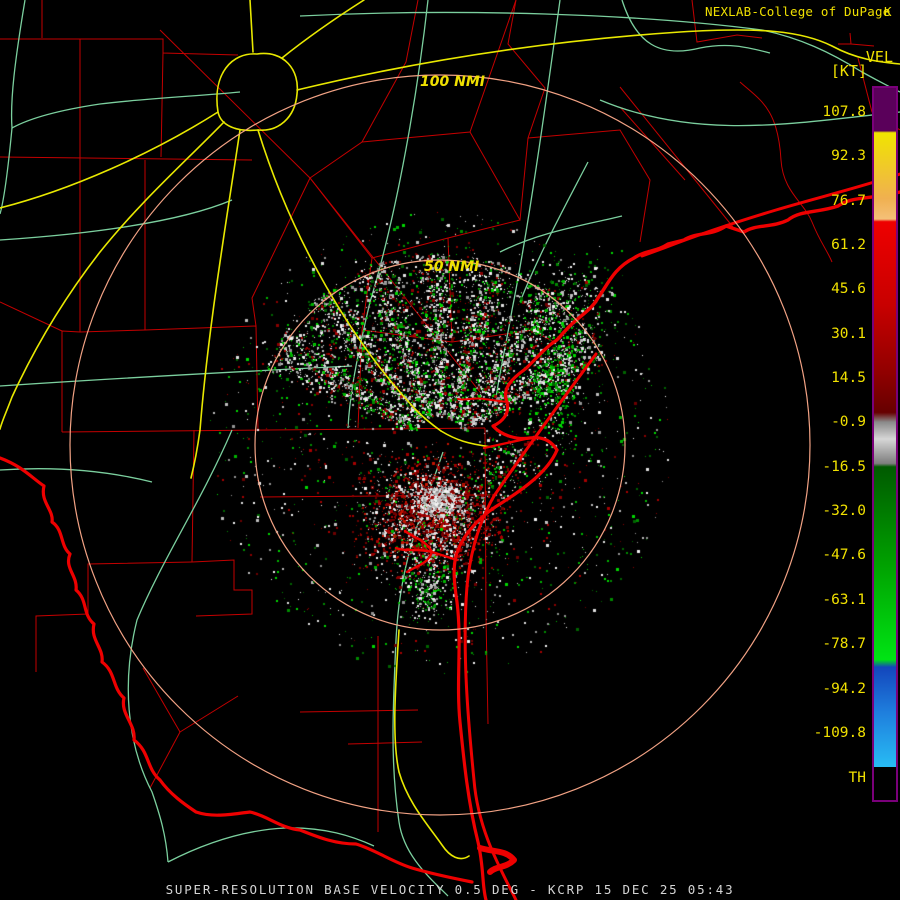 This screenshot has height=900, width=900. What do you see at coordinates (879, 57) in the screenshot?
I see `legend-unit-label: VEL` at bounding box center [879, 57].